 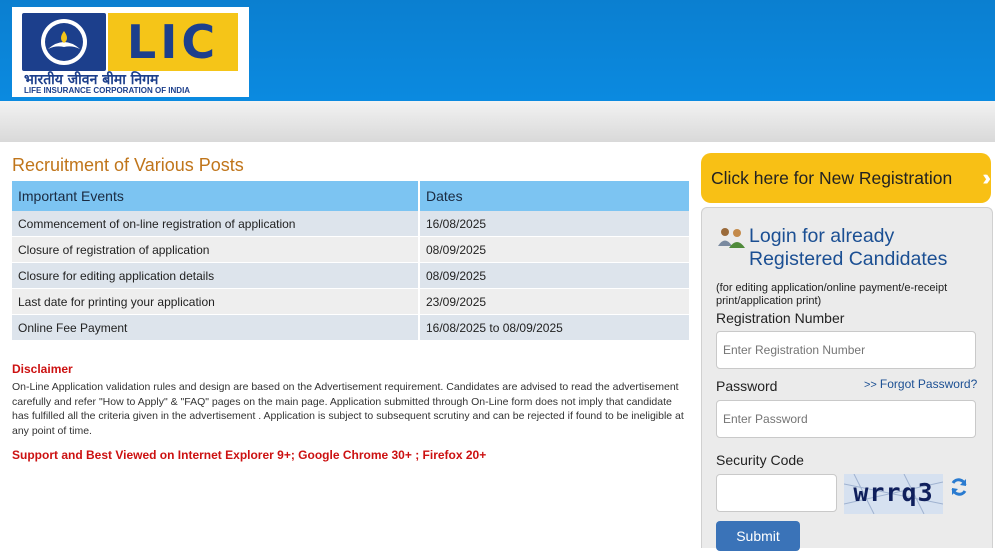 What do you see at coordinates (173, 42) in the screenshot?
I see `logo-text: LIC` at bounding box center [173, 42].